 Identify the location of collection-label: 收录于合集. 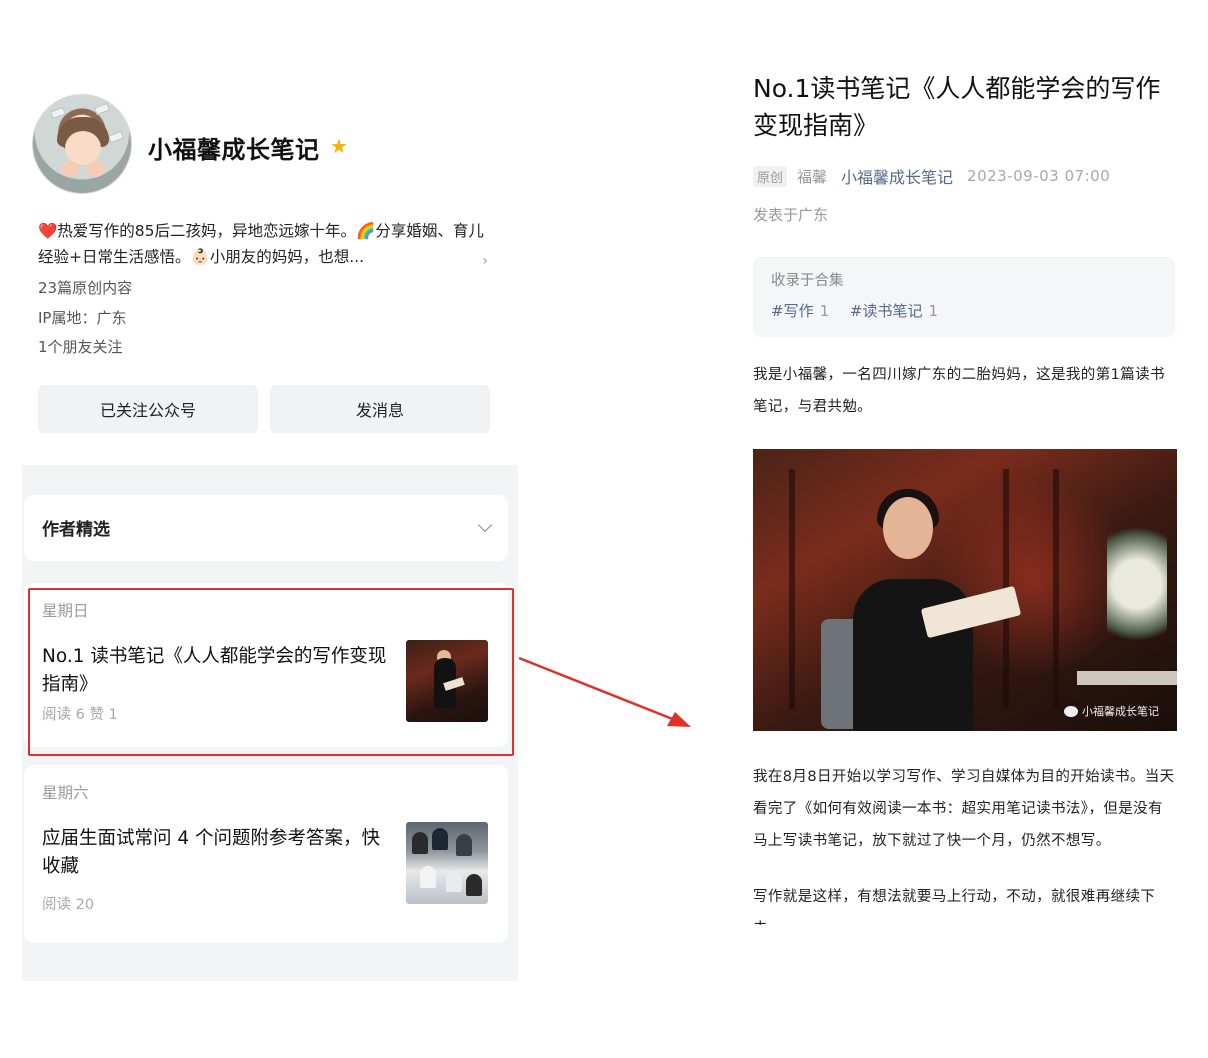
(807, 281).